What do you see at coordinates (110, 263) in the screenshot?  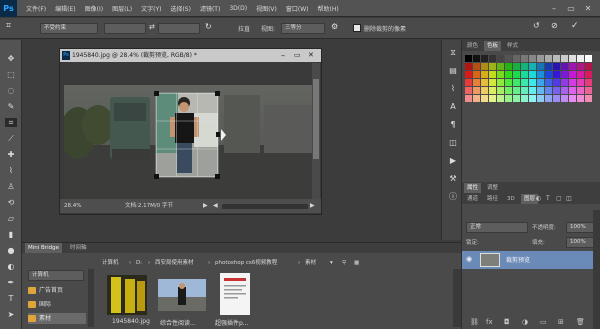 I see `breadcrumb-computer: 计算机` at bounding box center [110, 263].